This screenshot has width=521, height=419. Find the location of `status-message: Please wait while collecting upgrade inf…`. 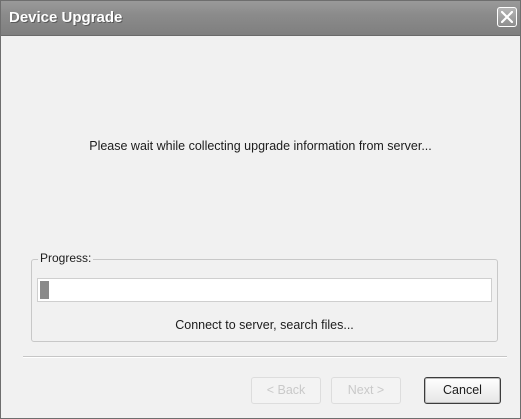

status-message: Please wait while collecting upgrade inf… is located at coordinates (260, 146).